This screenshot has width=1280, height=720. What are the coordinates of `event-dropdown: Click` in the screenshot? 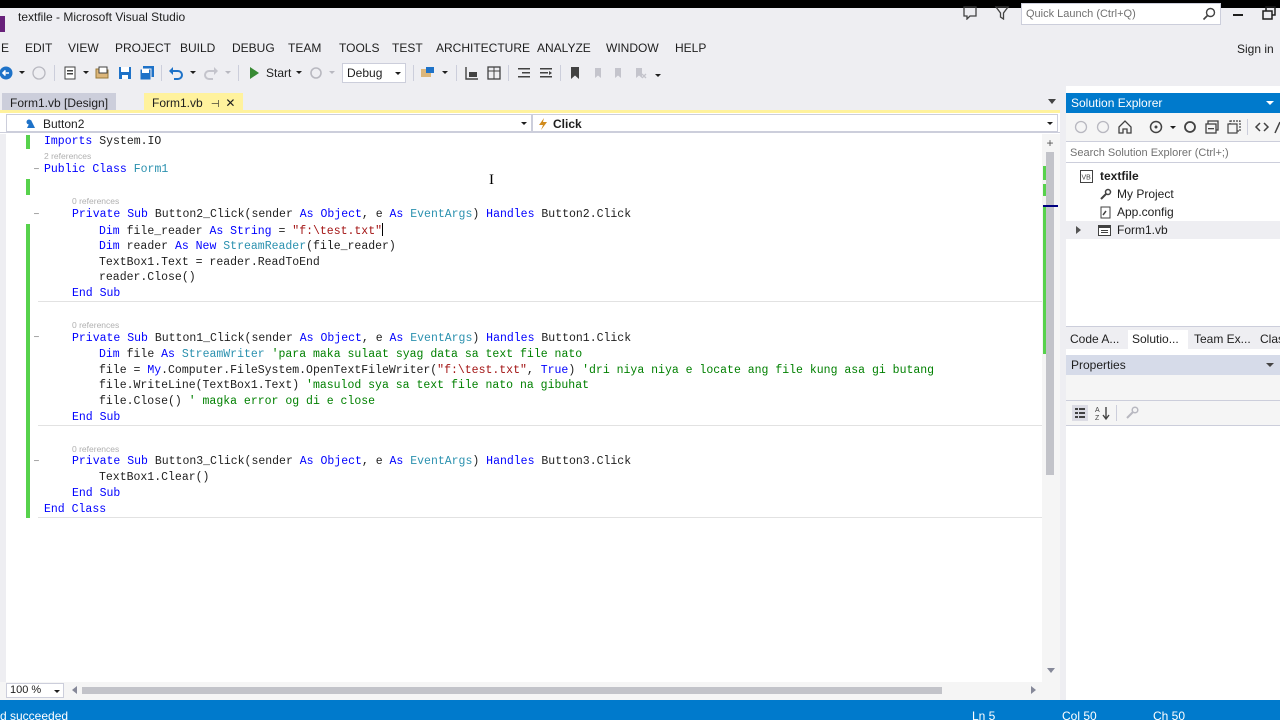 It's located at (795, 123).